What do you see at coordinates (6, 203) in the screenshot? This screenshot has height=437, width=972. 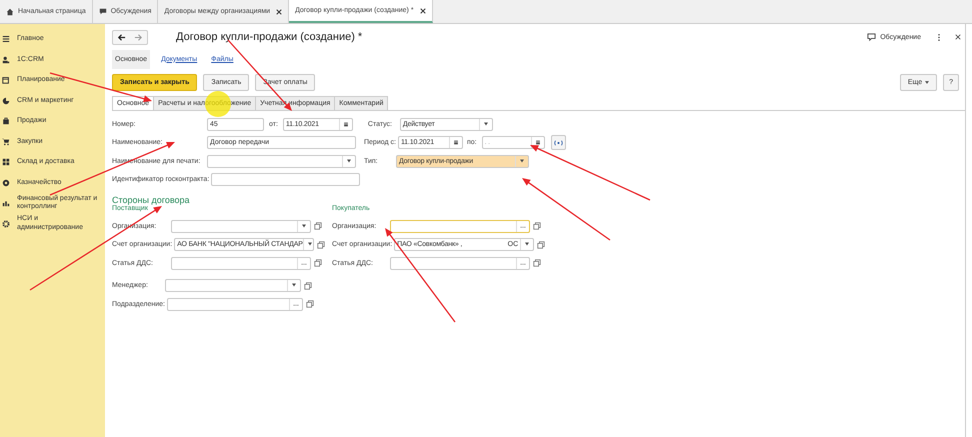 I see `bars-icon` at bounding box center [6, 203].